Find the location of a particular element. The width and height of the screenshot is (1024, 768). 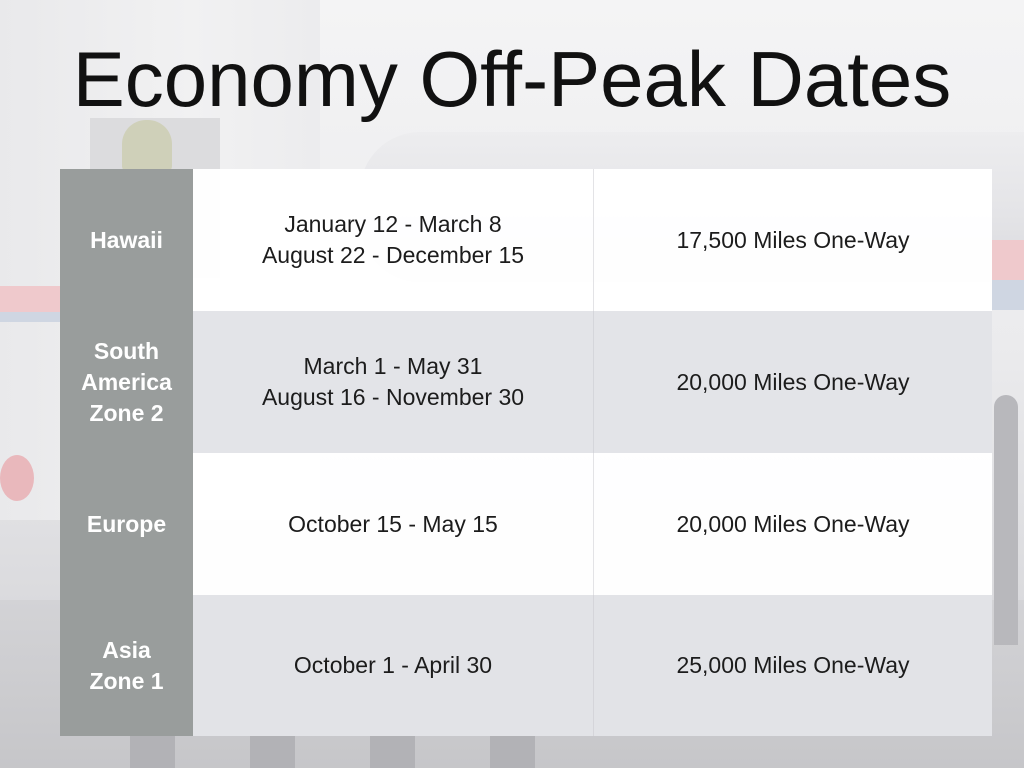

dates-cell: October 1 - April 30 is located at coordinates (393, 665).